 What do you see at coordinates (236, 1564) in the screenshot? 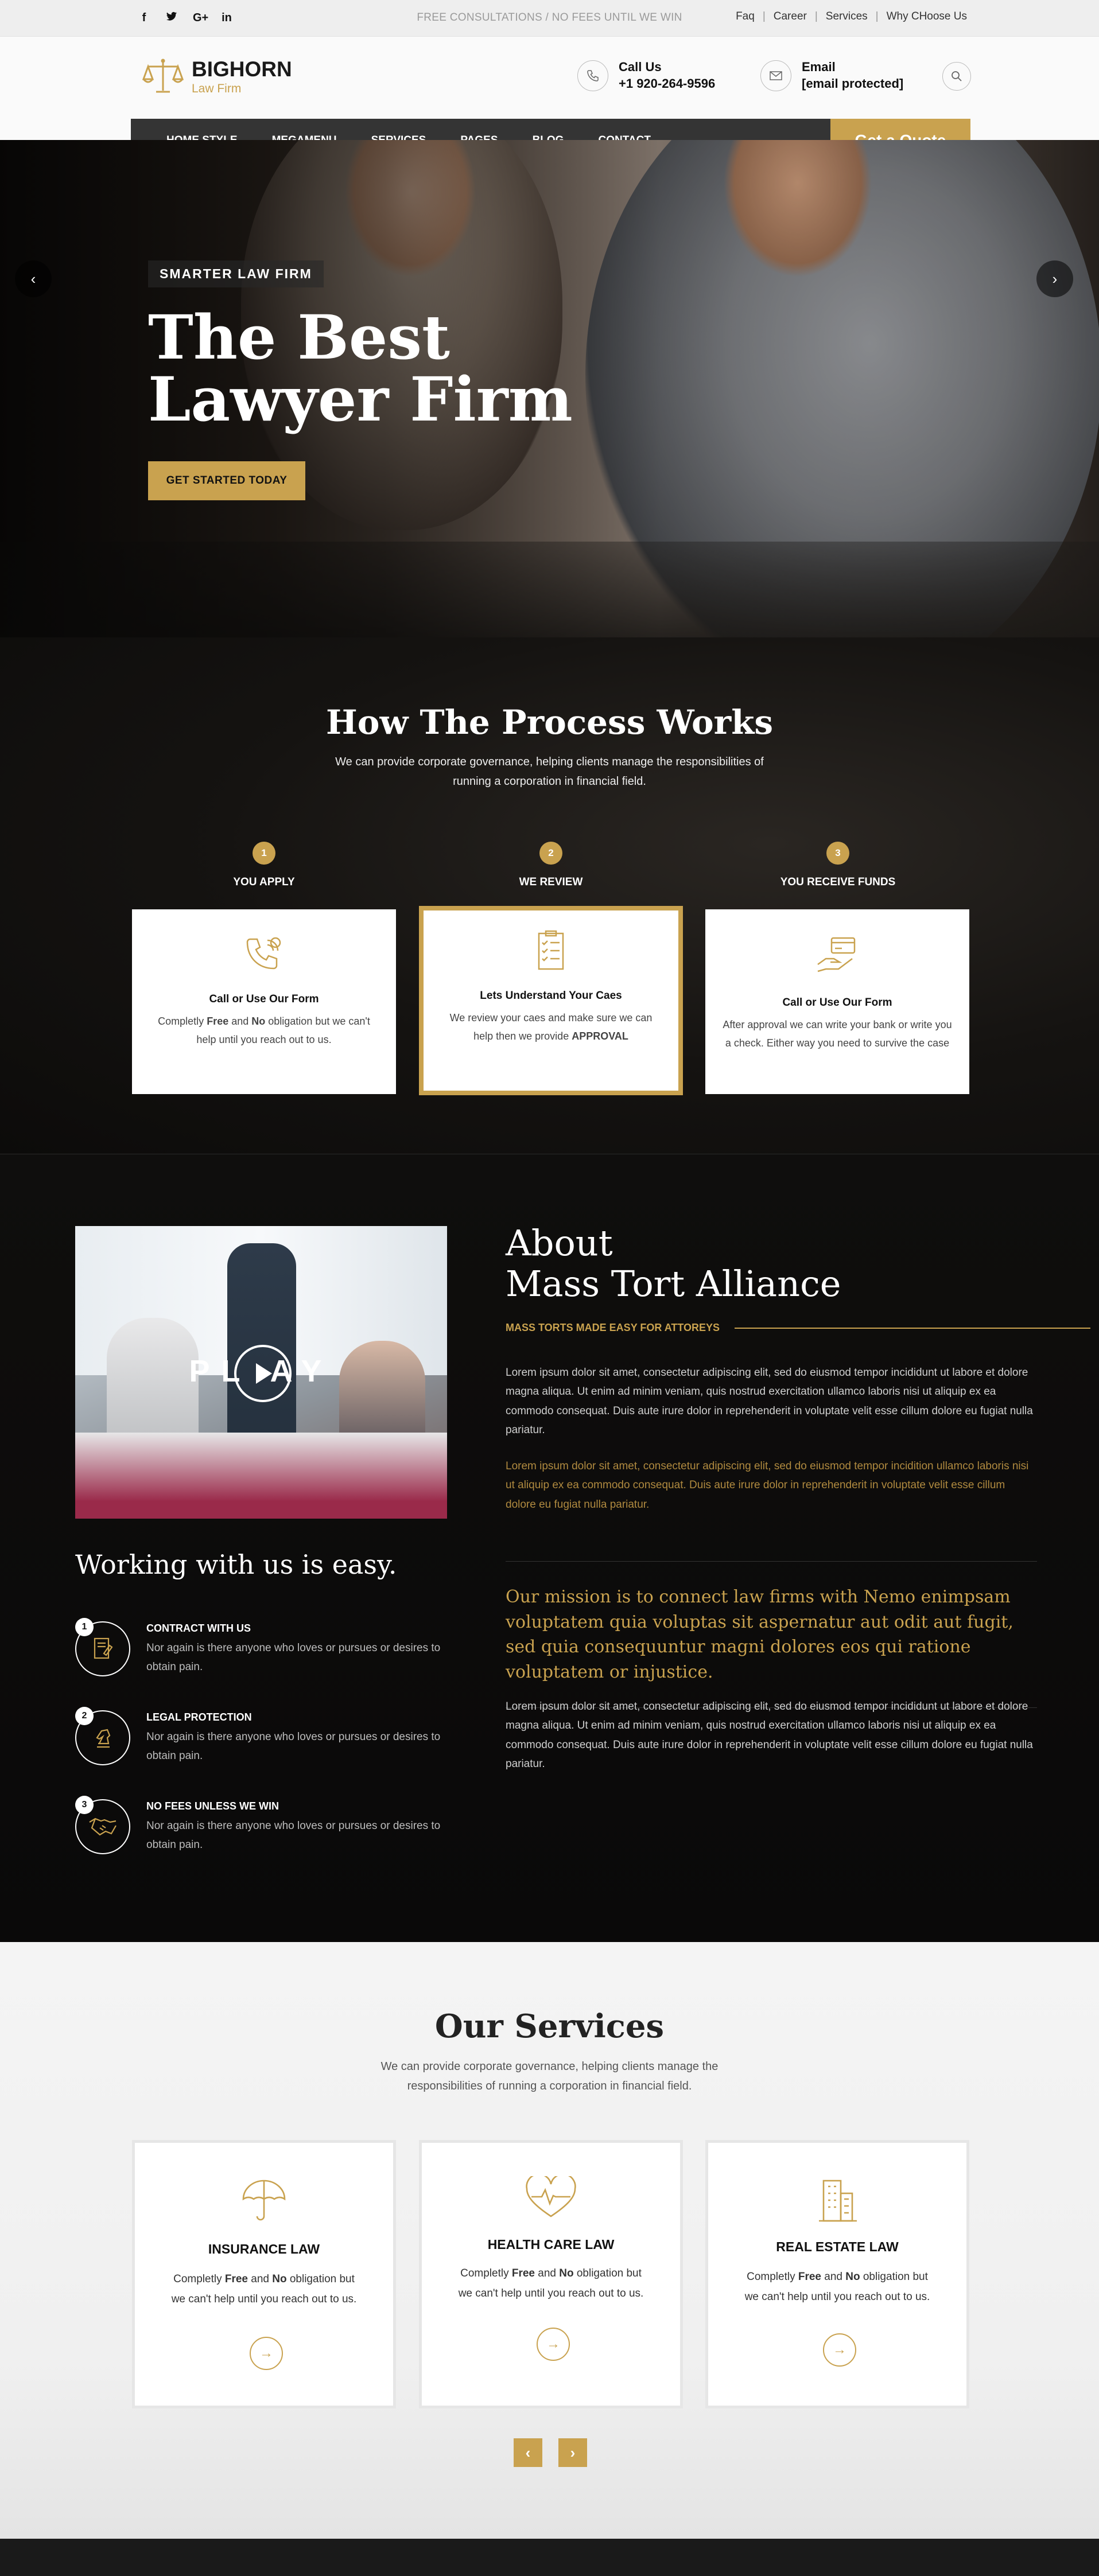
I see `working-title: Working with us is easy.` at bounding box center [236, 1564].